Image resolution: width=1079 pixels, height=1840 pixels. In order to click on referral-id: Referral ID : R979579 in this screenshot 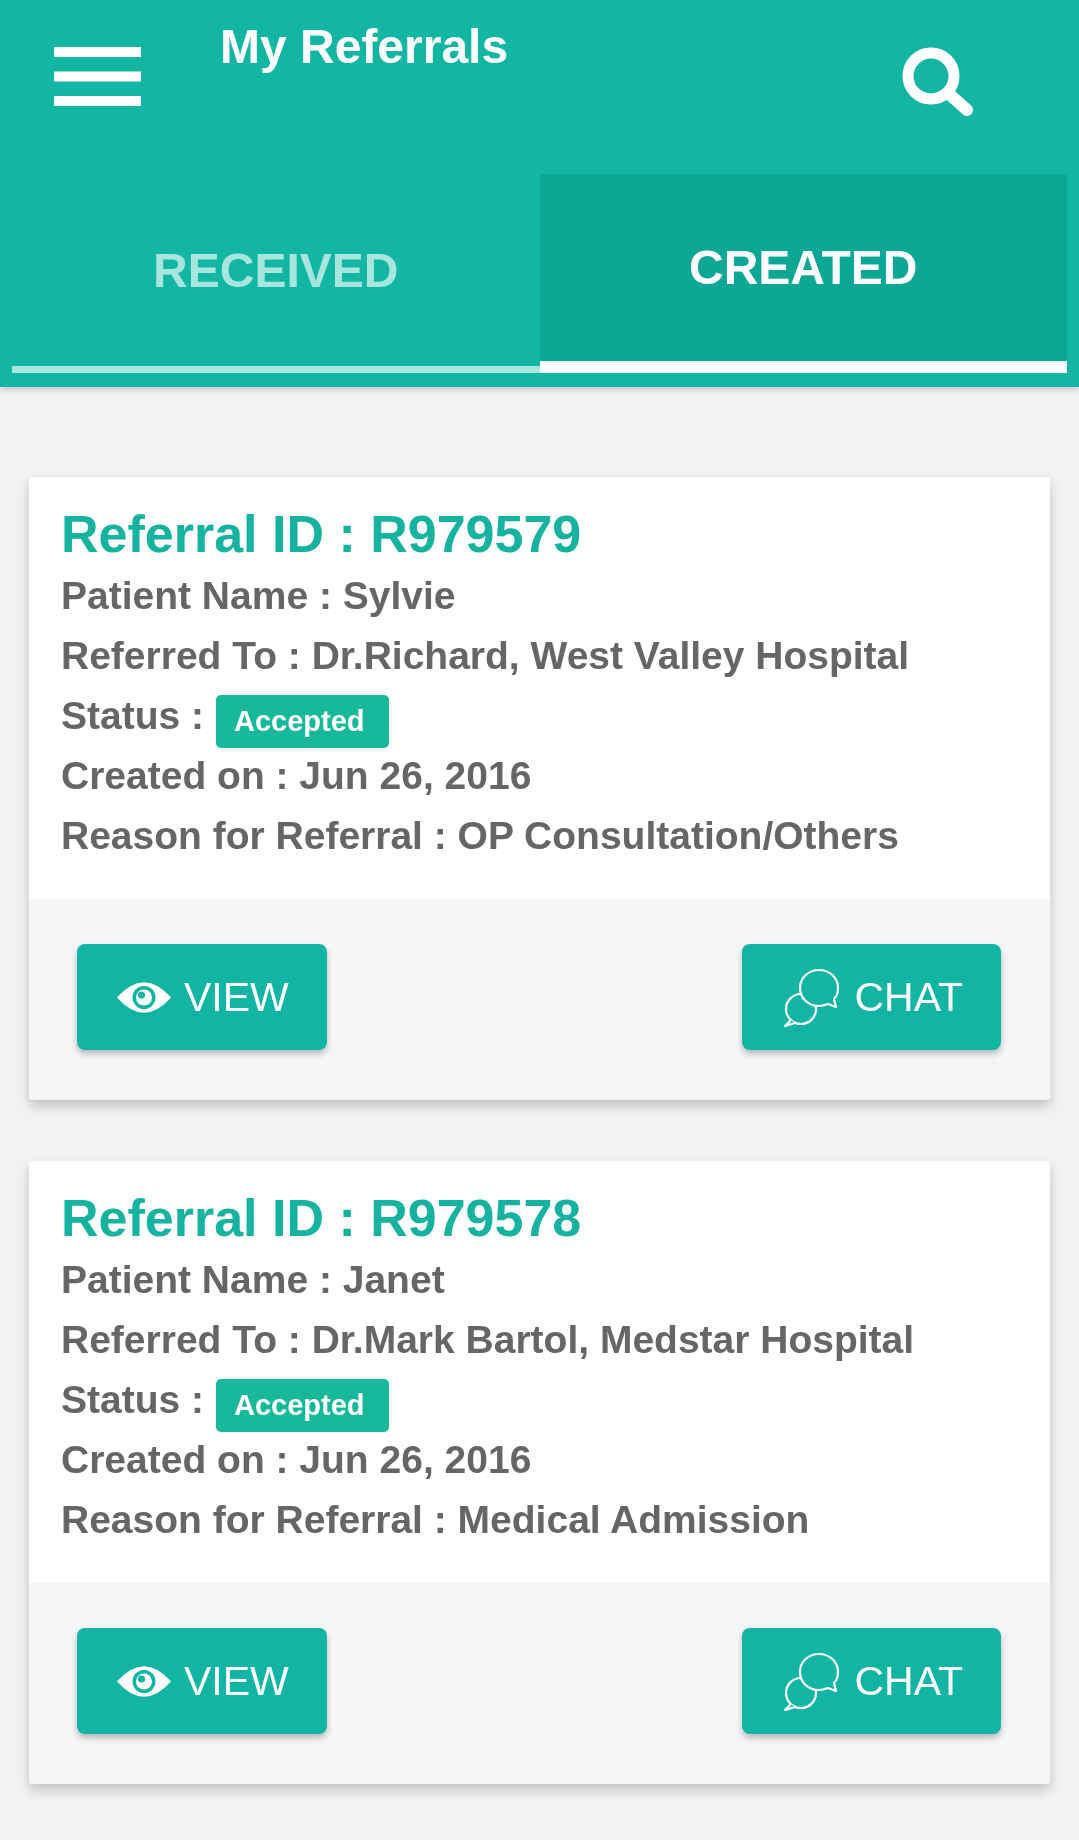, I will do `click(322, 534)`.